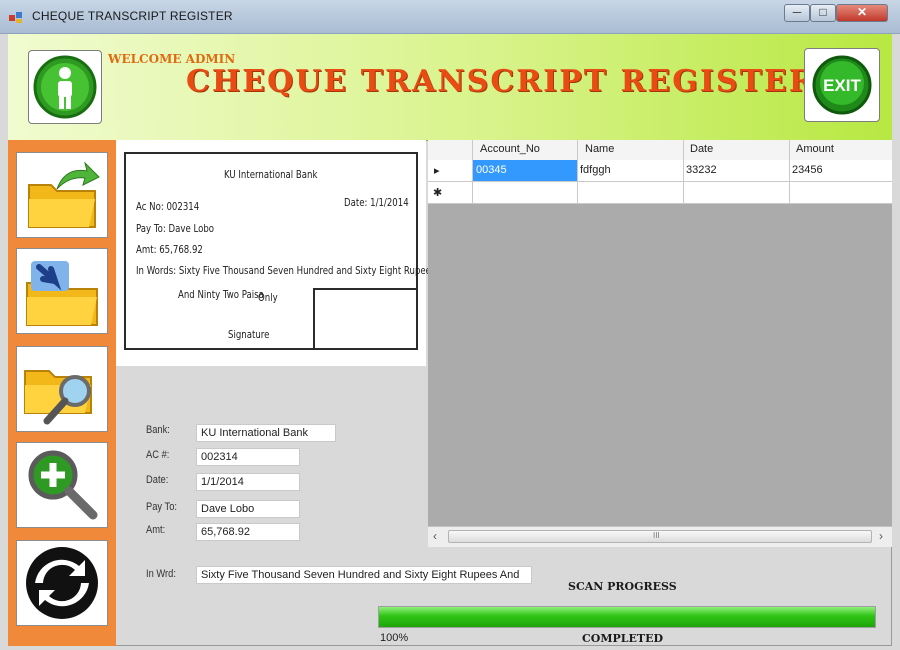 This screenshot has width=900, height=650. Describe the element at coordinates (394, 638) in the screenshot. I see `progress-percent: 100%` at that location.